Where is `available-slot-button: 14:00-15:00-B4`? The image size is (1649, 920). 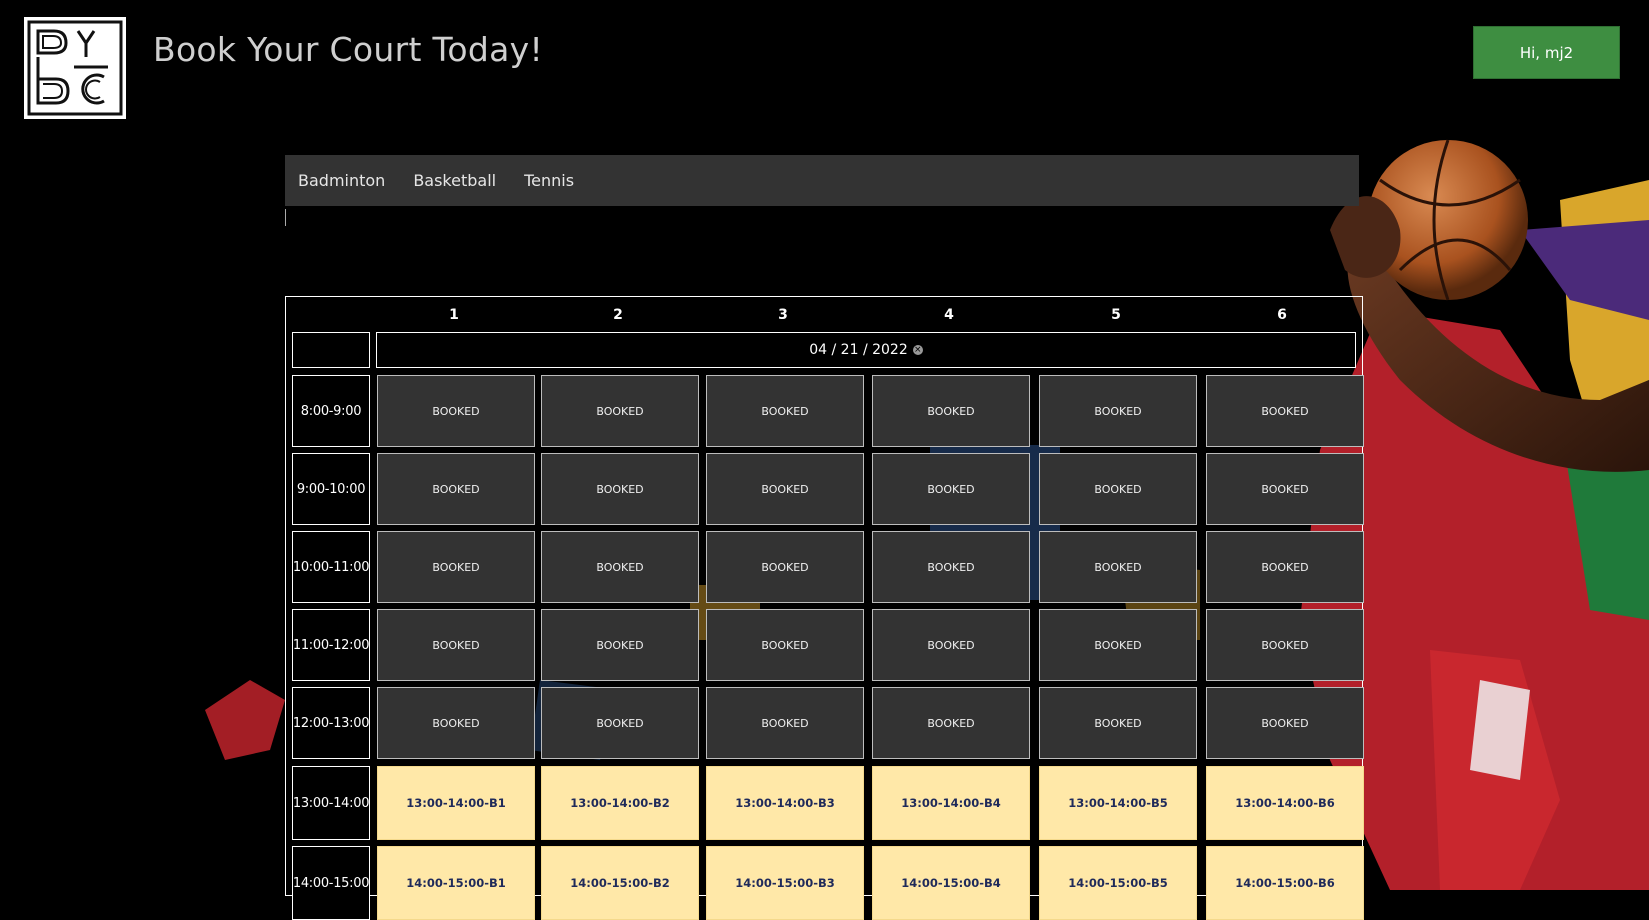 available-slot-button: 14:00-15:00-B4 is located at coordinates (951, 883).